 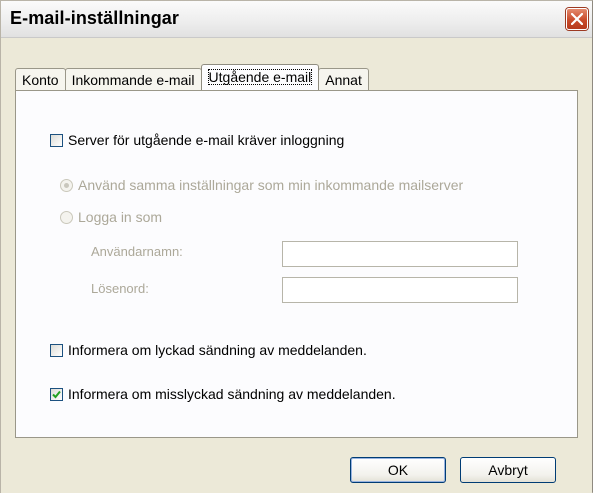 I want to click on require-login-checkbox, so click(x=56, y=140).